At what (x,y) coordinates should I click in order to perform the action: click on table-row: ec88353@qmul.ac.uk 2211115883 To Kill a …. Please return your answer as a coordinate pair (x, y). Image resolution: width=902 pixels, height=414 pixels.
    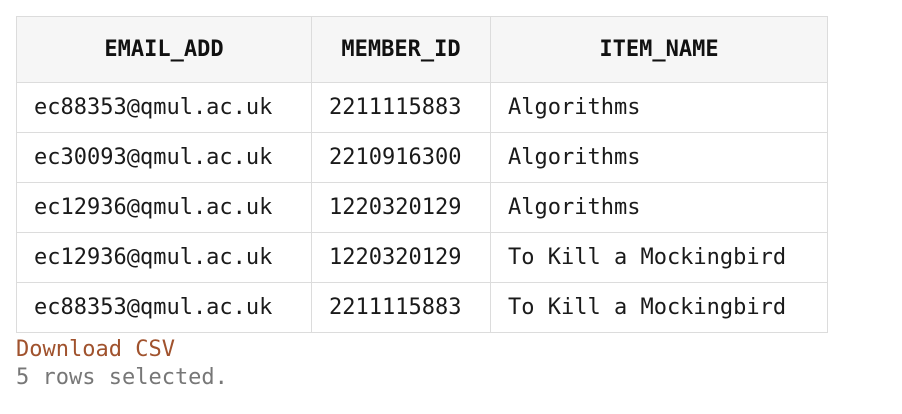
    Looking at the image, I should click on (422, 307).